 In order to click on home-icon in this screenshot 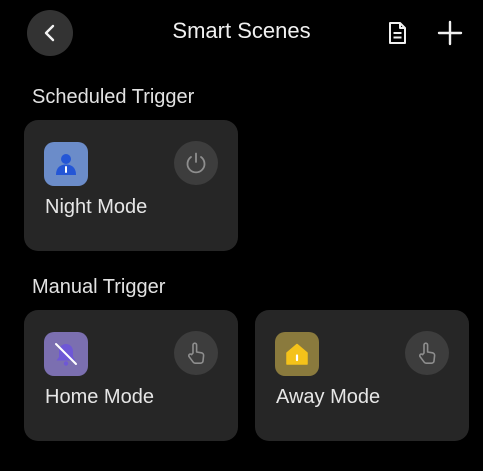, I will do `click(297, 354)`.